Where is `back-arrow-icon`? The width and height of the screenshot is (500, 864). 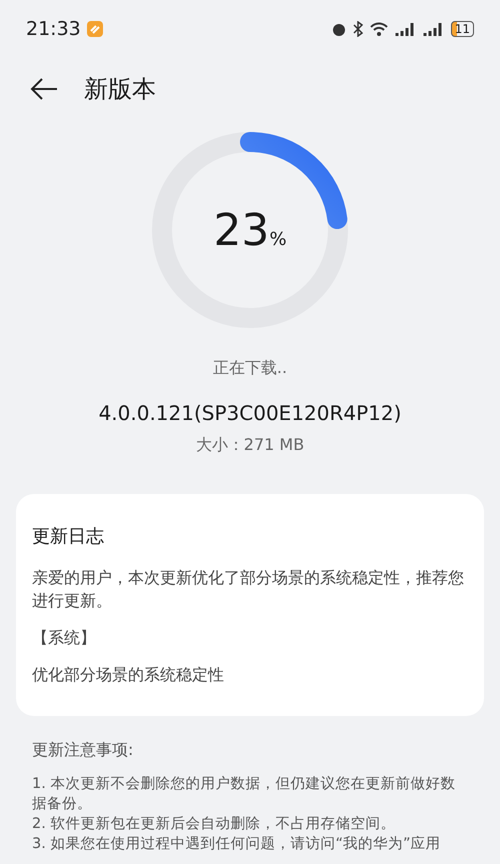 back-arrow-icon is located at coordinates (44, 89).